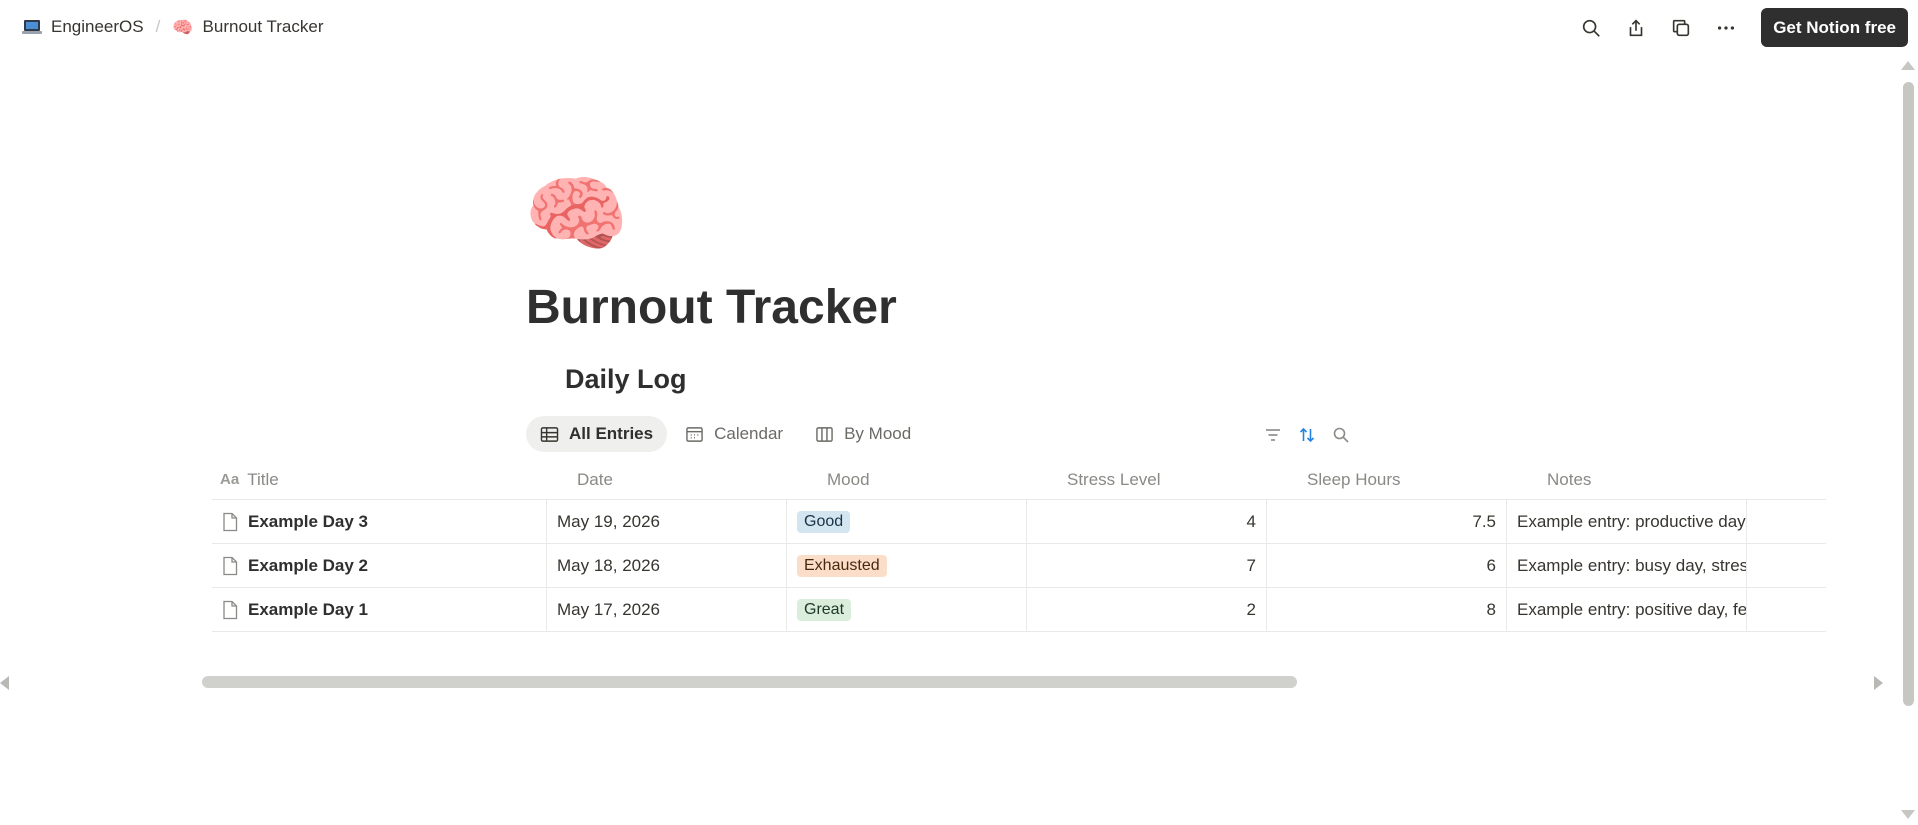 This screenshot has height=825, width=1918. What do you see at coordinates (824, 609) in the screenshot?
I see `mood-tag: Great` at bounding box center [824, 609].